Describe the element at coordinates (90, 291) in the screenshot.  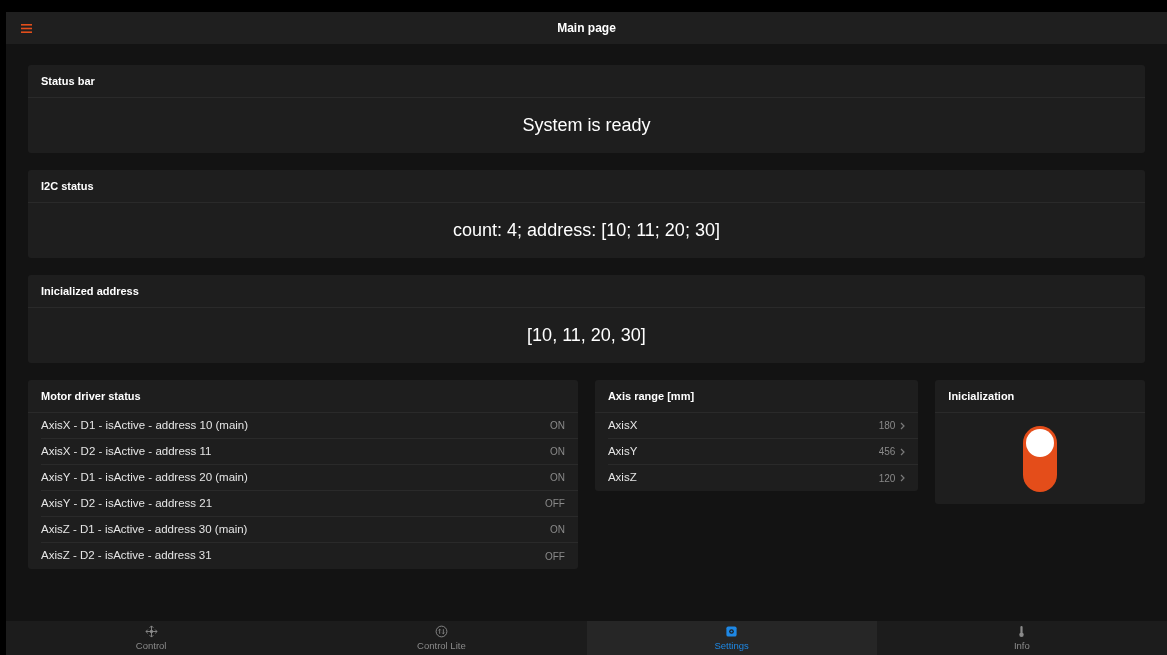
I see `card-title: Inicialized address` at that location.